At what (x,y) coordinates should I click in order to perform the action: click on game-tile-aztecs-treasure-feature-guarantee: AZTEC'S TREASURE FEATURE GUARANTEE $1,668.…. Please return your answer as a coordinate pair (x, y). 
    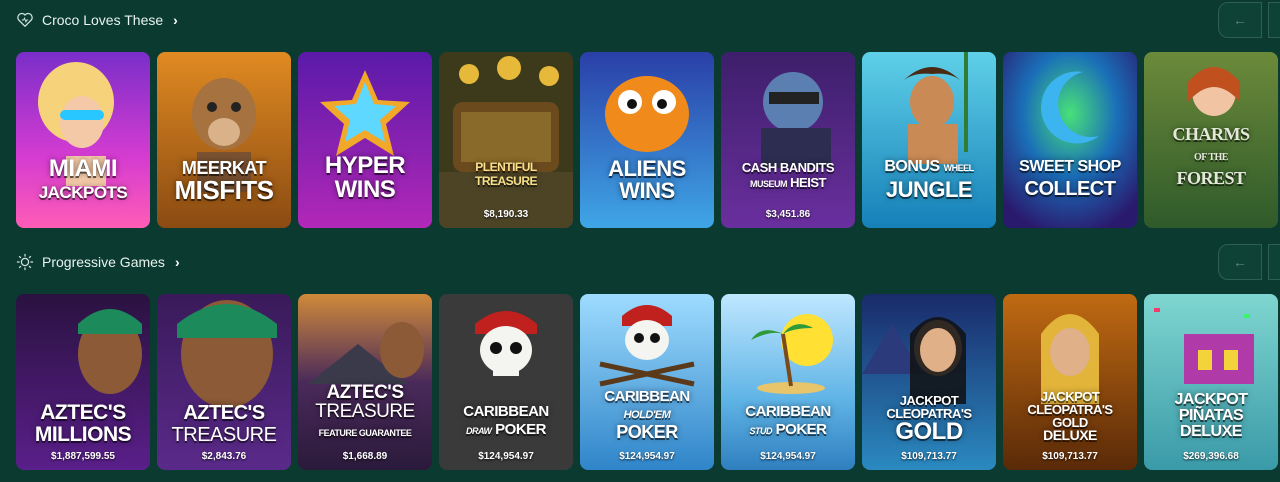
    Looking at the image, I should click on (365, 382).